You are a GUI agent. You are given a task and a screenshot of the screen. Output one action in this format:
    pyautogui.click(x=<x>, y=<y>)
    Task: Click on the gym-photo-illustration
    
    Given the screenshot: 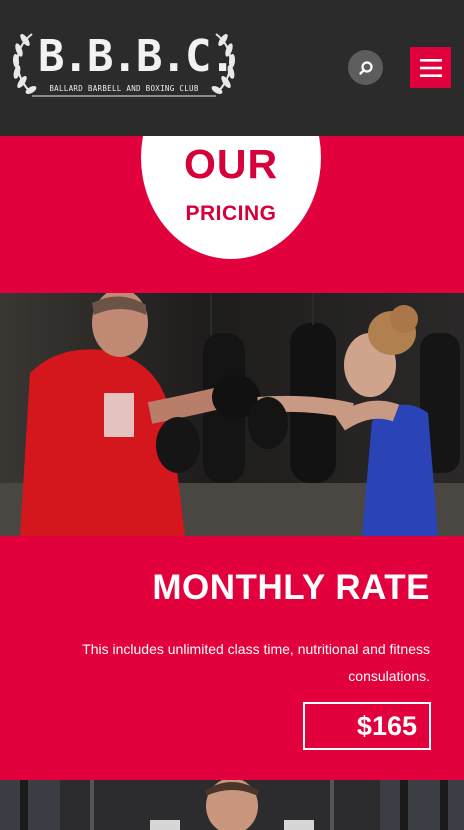 What is the action you would take?
    pyautogui.click(x=232, y=805)
    